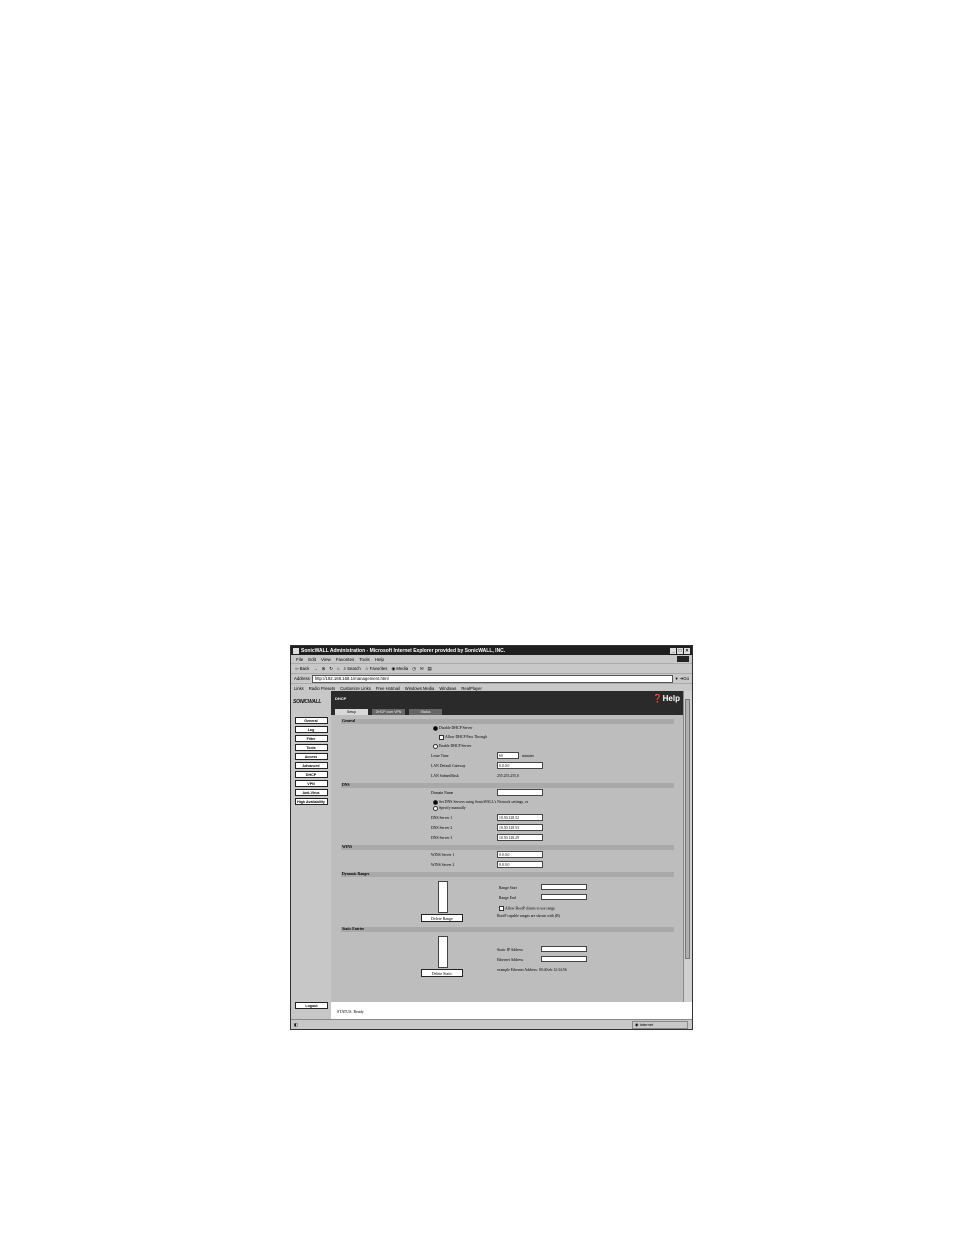 This screenshot has height=1235, width=954. Describe the element at coordinates (491, 659) in the screenshot. I see `menu-bar: File Edit View Favorites Tools Help` at that location.